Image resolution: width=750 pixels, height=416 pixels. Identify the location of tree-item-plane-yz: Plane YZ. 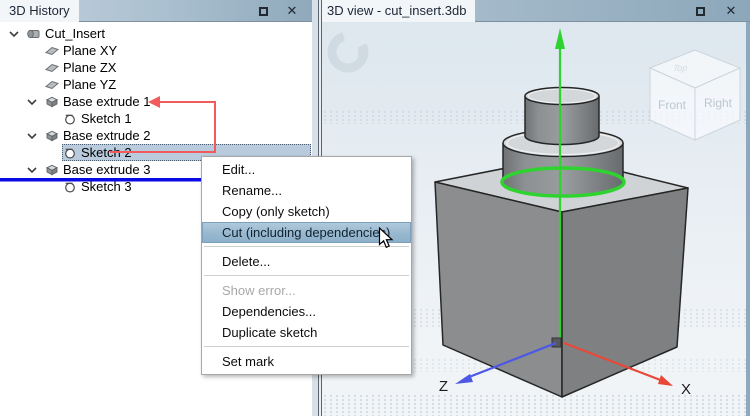
(156, 84).